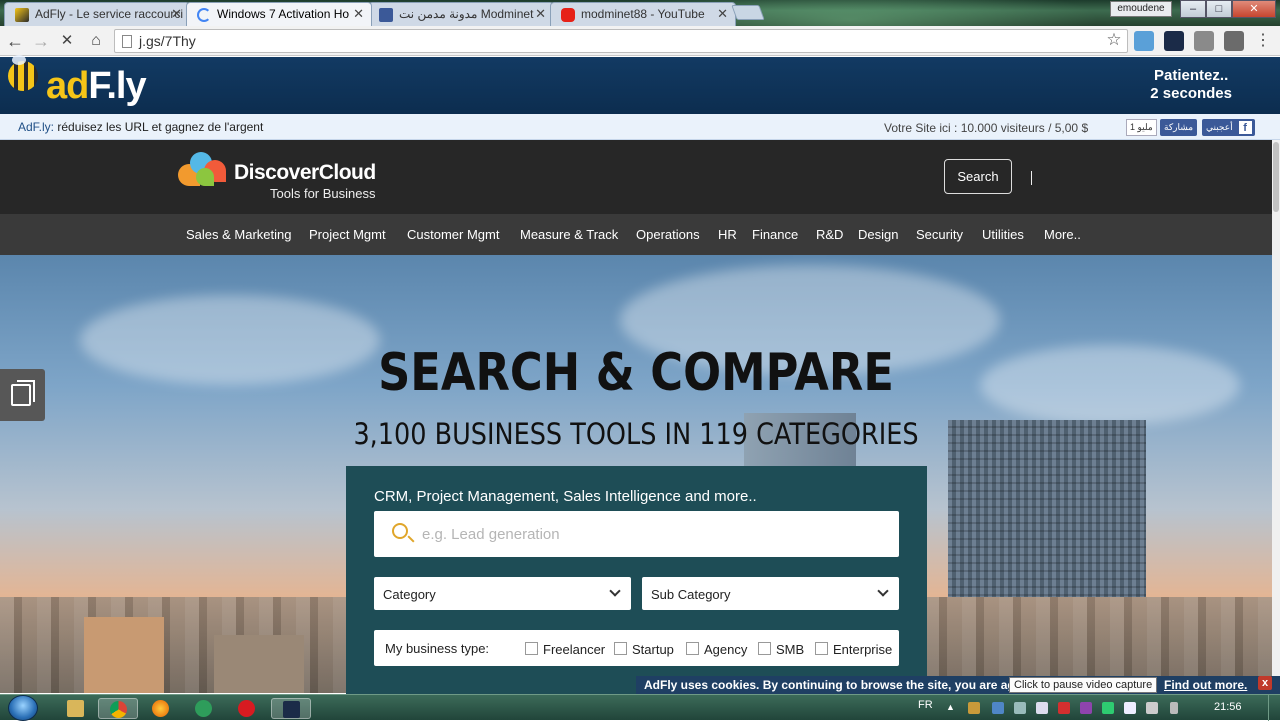 The width and height of the screenshot is (1280, 721). What do you see at coordinates (461, 14) in the screenshot?
I see `tab-modminet-facebook: مدونة مدمن نت Modminet ✕` at bounding box center [461, 14].